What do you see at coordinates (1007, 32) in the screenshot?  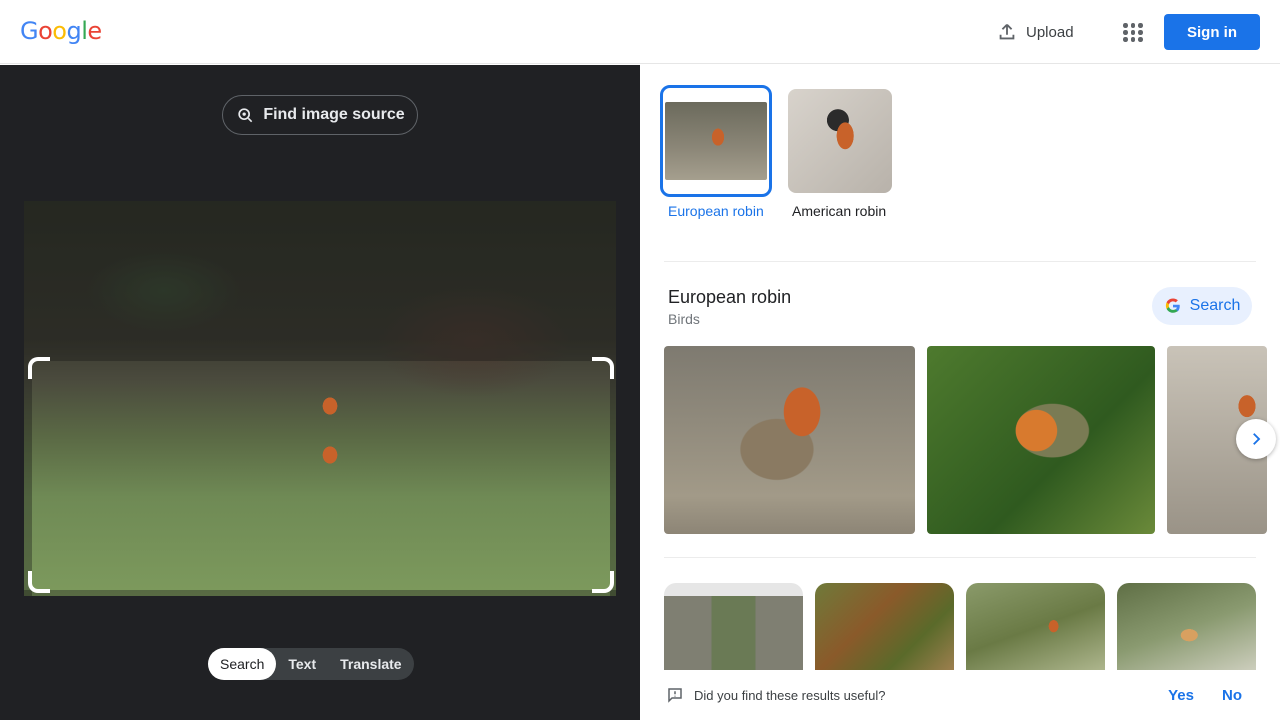 I see `upload-icon` at bounding box center [1007, 32].